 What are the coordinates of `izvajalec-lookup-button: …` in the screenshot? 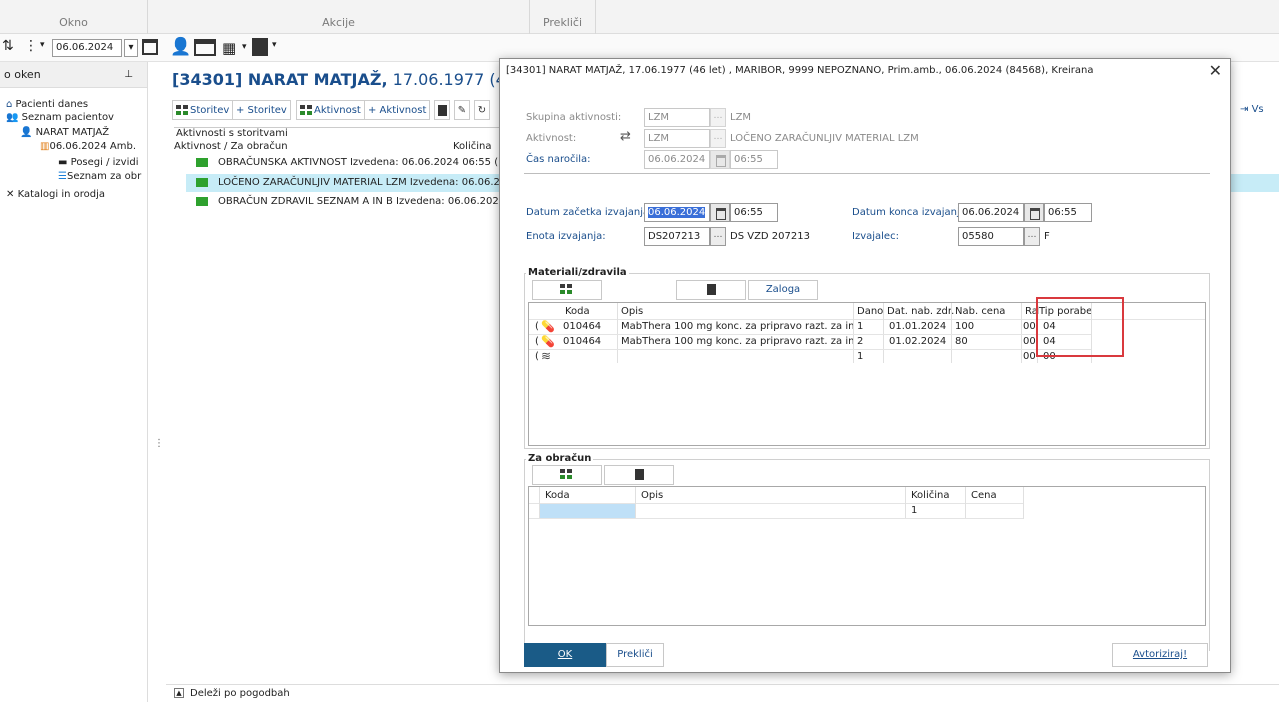 It's located at (1032, 236).